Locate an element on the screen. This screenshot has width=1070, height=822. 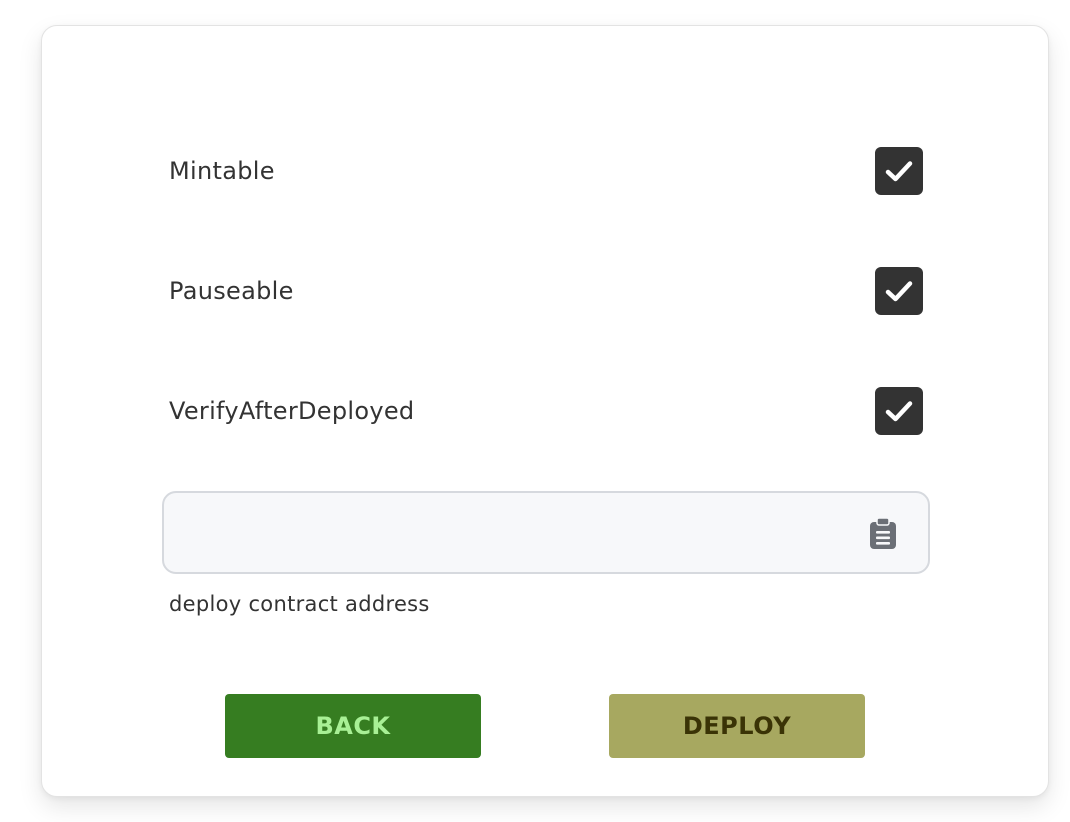
verify-after-deployed-checkbox is located at coordinates (899, 411).